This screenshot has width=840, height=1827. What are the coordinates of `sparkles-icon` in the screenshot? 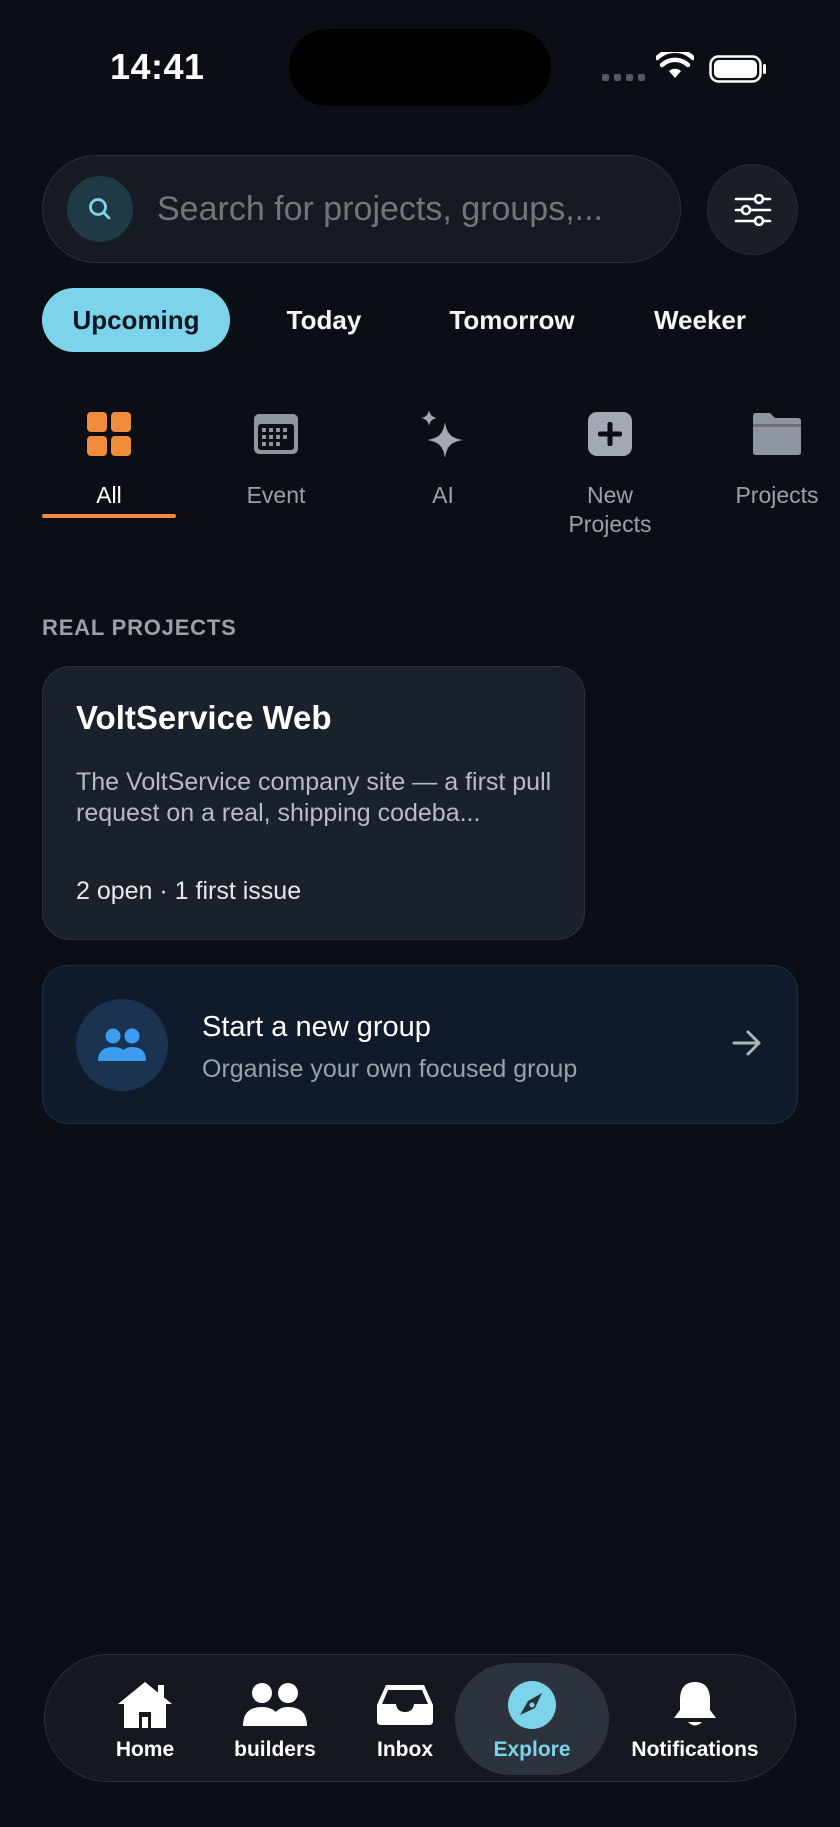 It's located at (443, 434).